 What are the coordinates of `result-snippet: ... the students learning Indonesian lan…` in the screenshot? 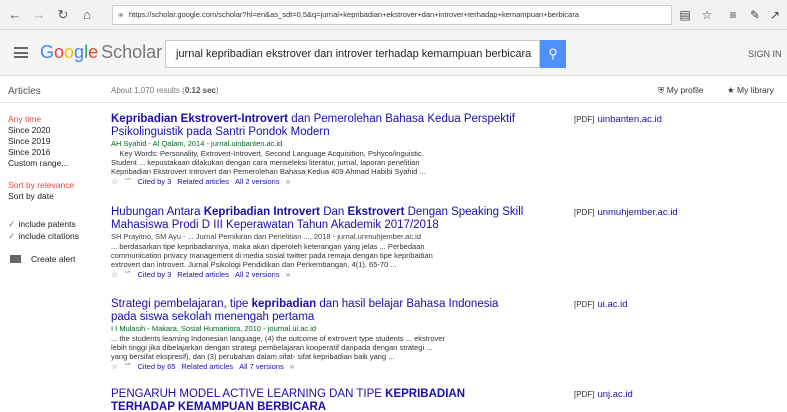 It's located at (278, 338).